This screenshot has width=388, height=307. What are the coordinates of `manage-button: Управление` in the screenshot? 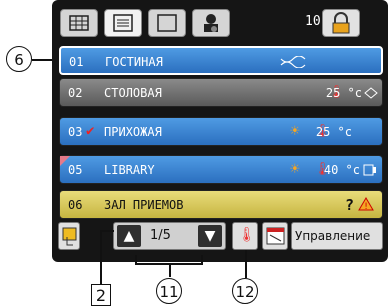 It's located at (337, 236).